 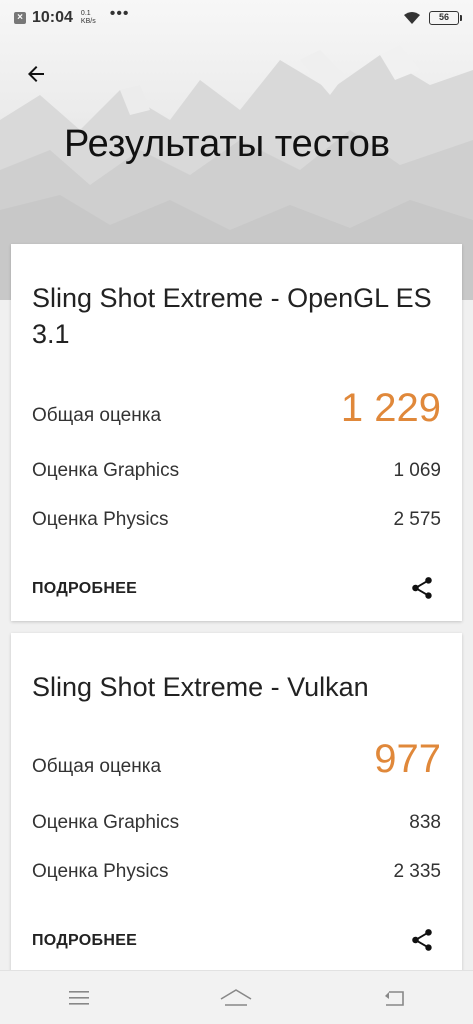 I want to click on nav-back-button, so click(x=394, y=998).